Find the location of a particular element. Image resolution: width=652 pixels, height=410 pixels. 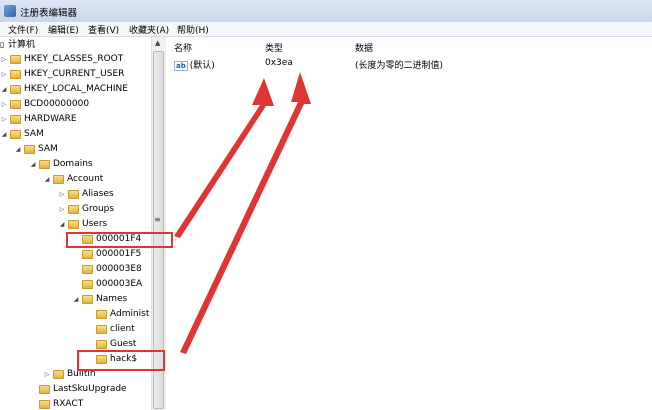

annotation-arrows is located at coordinates (242, 213).